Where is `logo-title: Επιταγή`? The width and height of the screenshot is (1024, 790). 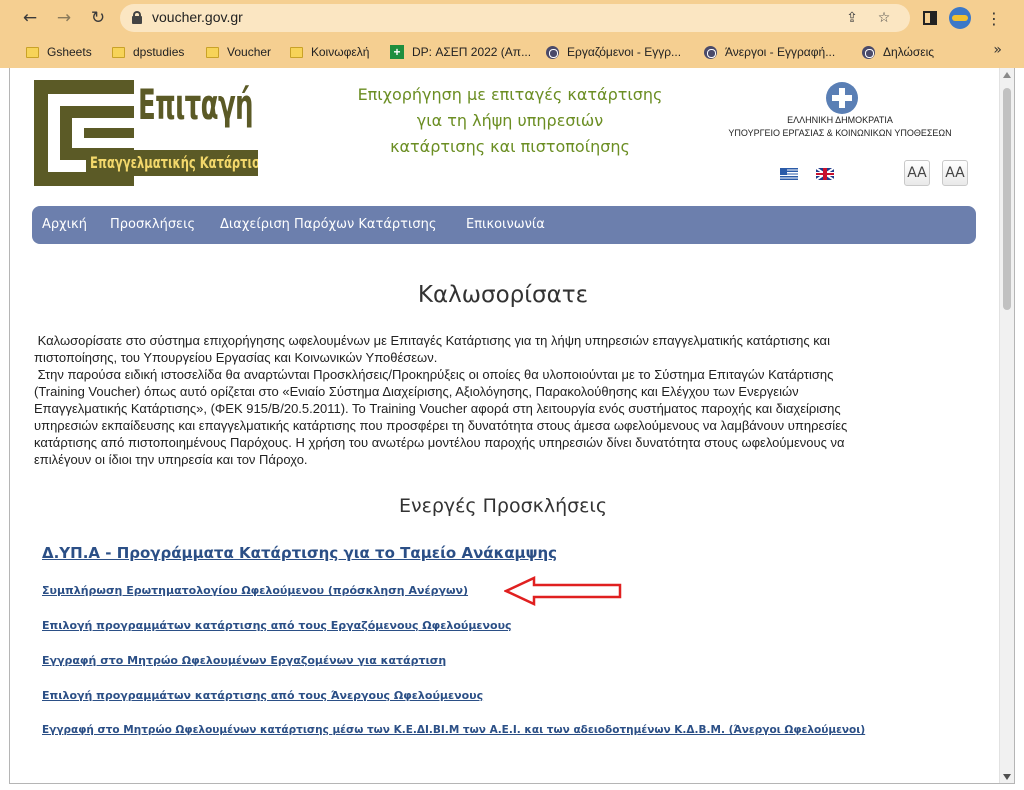
logo-title: Επιταγή is located at coordinates (196, 104).